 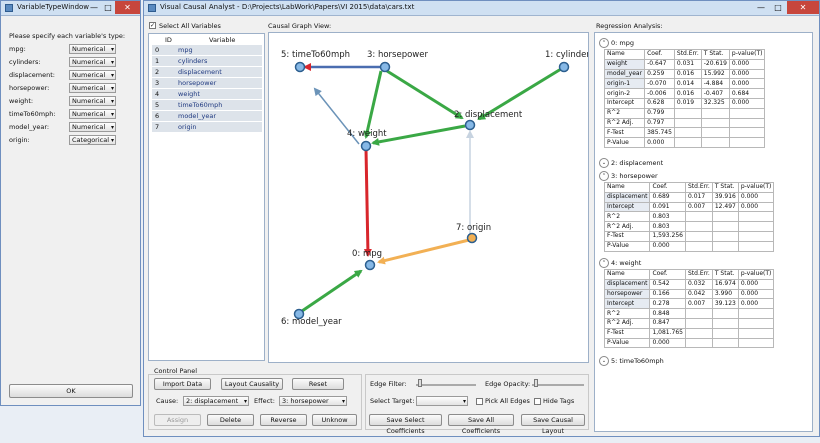 What do you see at coordinates (370, 265) in the screenshot?
I see `node-mpg` at bounding box center [370, 265].